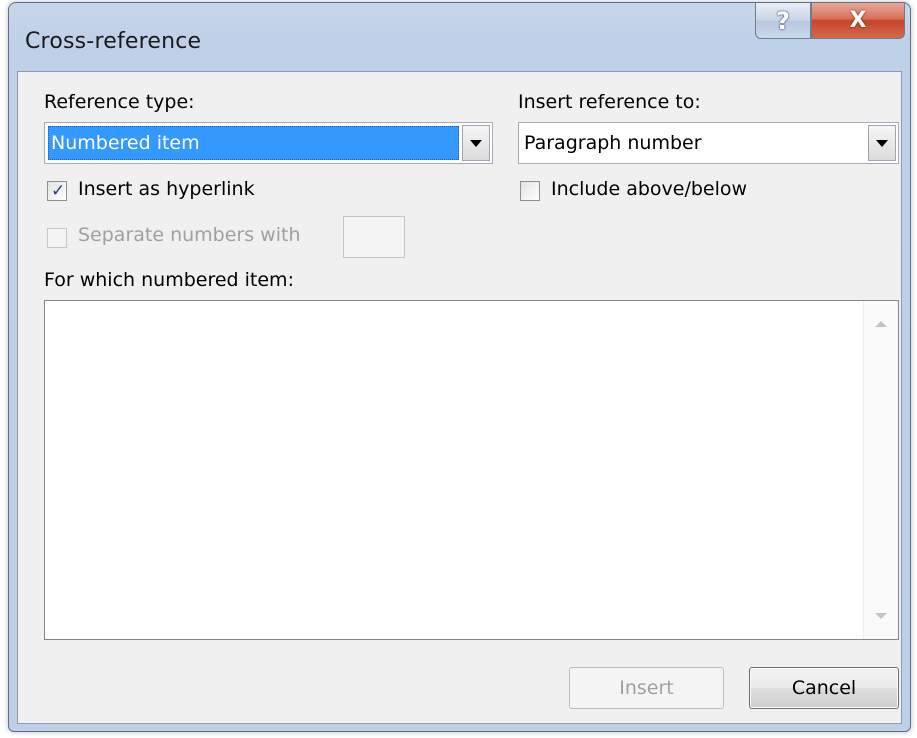 The image size is (917, 738). What do you see at coordinates (609, 102) in the screenshot?
I see `insert-reference-to-label: Insert reference to:` at bounding box center [609, 102].